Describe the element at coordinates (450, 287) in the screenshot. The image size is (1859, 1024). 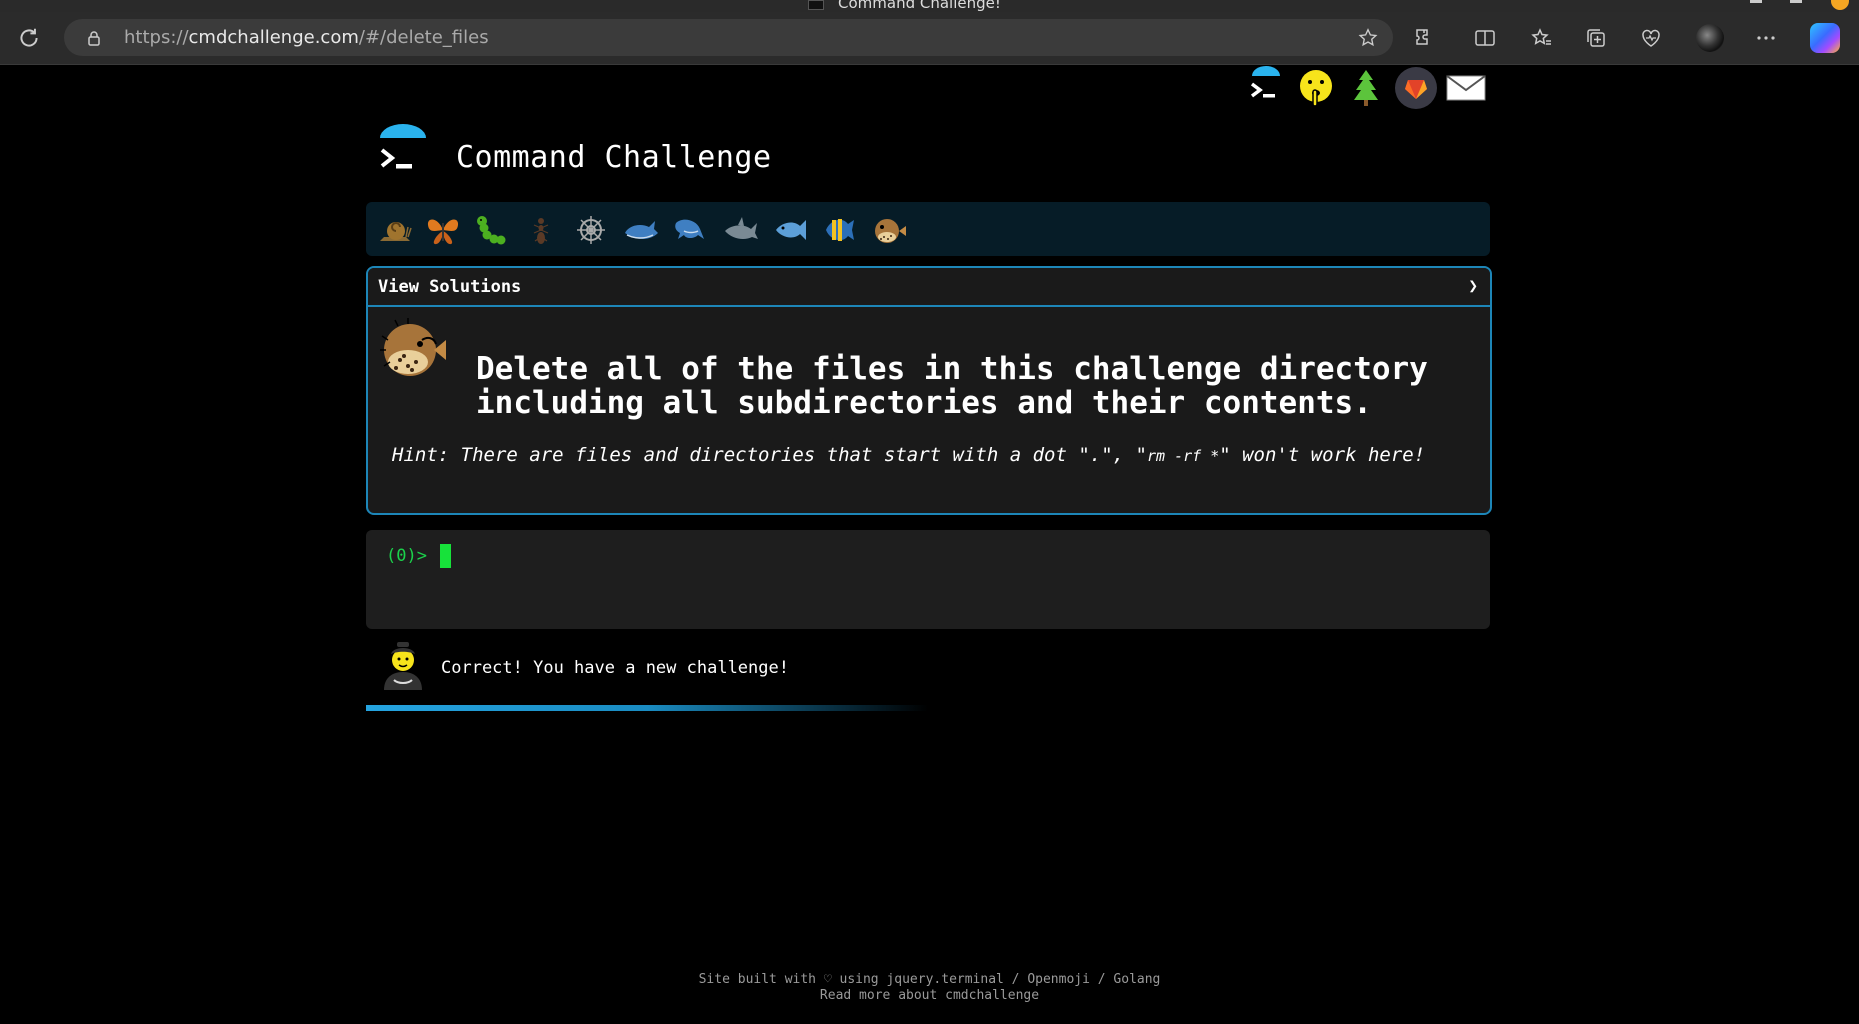
I see `view-solutions-label: View Solutions` at that location.